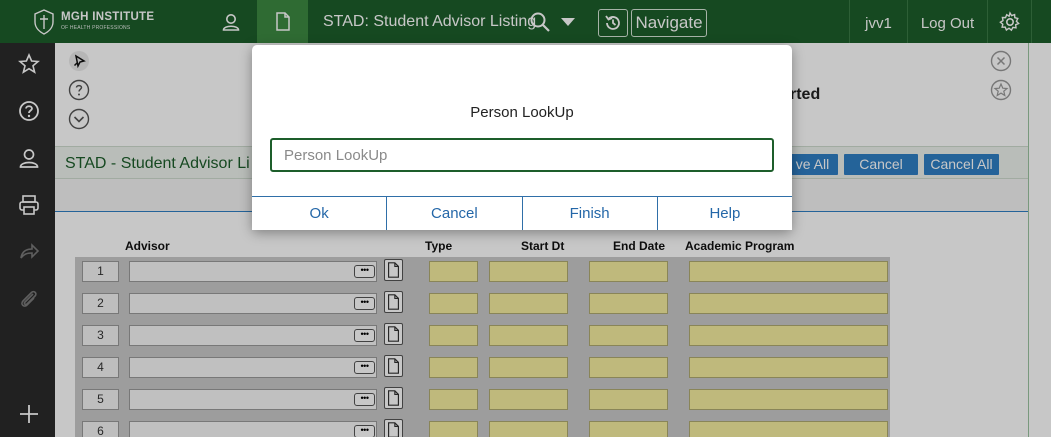 The width and height of the screenshot is (1051, 437). Describe the element at coordinates (590, 213) in the screenshot. I see `finish-button: Finish` at that location.